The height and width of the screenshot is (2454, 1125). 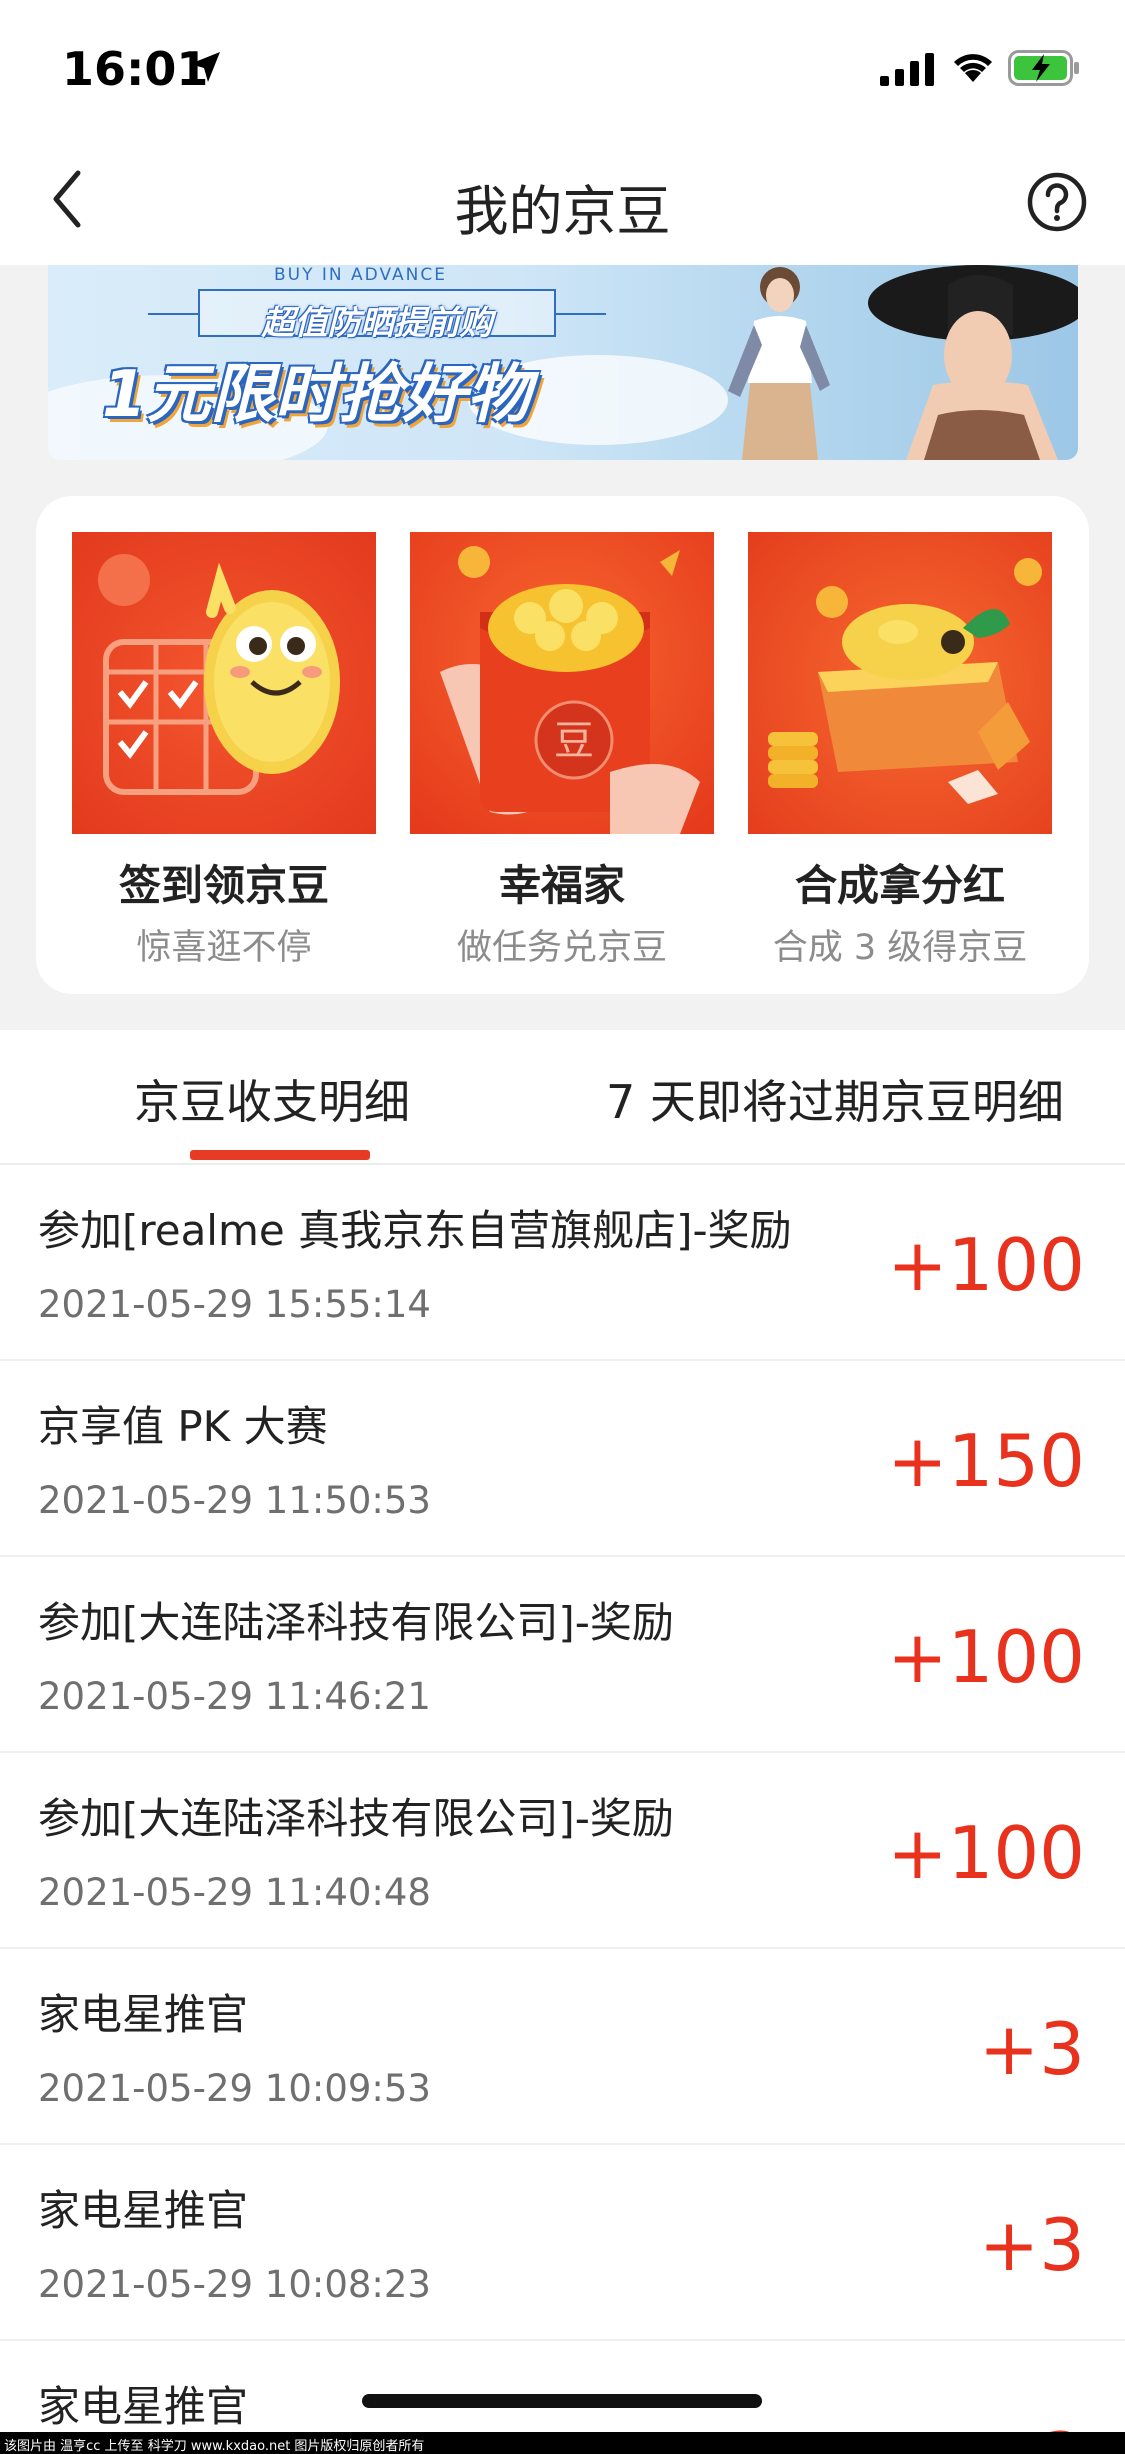 I want to click on feature-thumb: 豆, so click(x=562, y=683).